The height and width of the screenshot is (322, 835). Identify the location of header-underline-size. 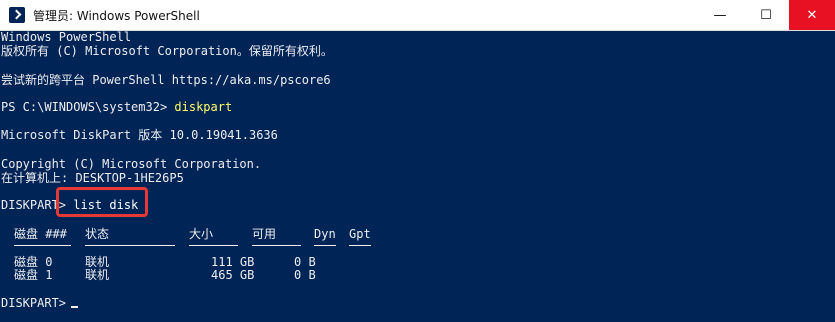
(213, 245).